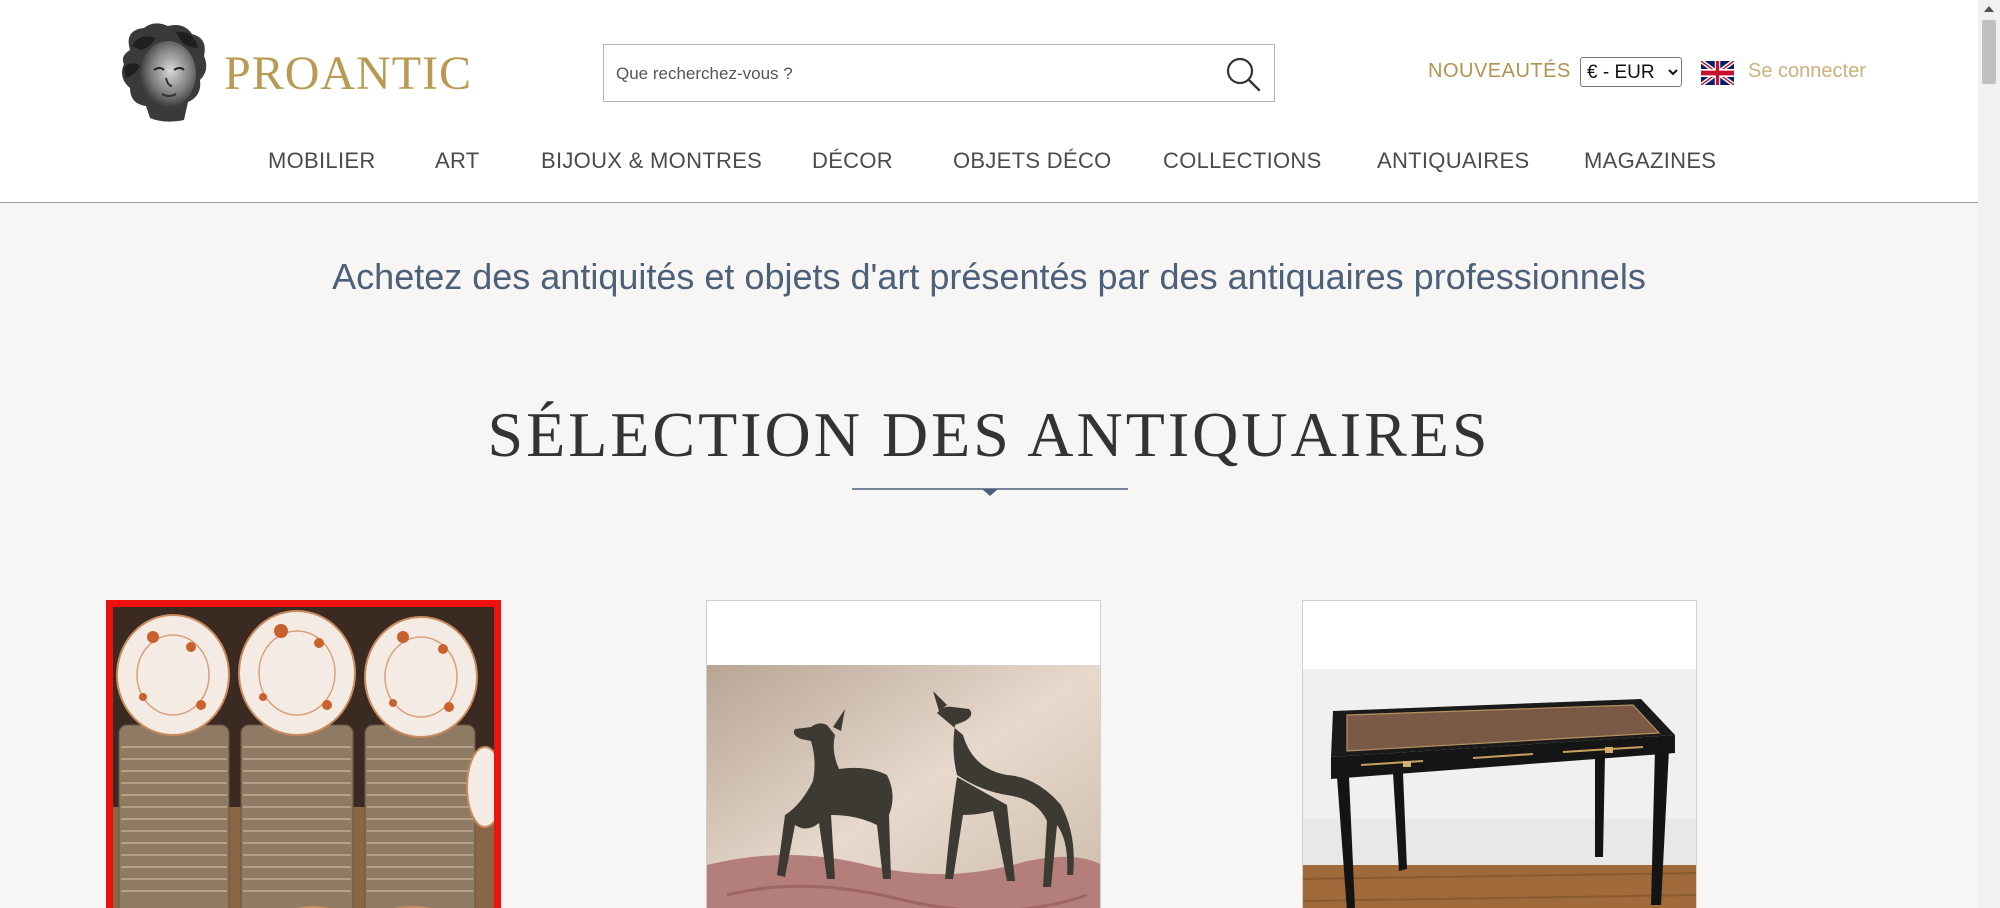 The height and width of the screenshot is (908, 2000). What do you see at coordinates (1989, 9) in the screenshot?
I see `scroll-up-arrow-icon` at bounding box center [1989, 9].